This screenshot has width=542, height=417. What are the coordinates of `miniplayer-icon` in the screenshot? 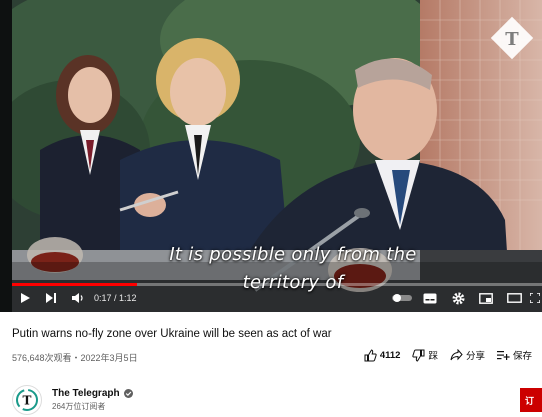 It's located at (486, 298).